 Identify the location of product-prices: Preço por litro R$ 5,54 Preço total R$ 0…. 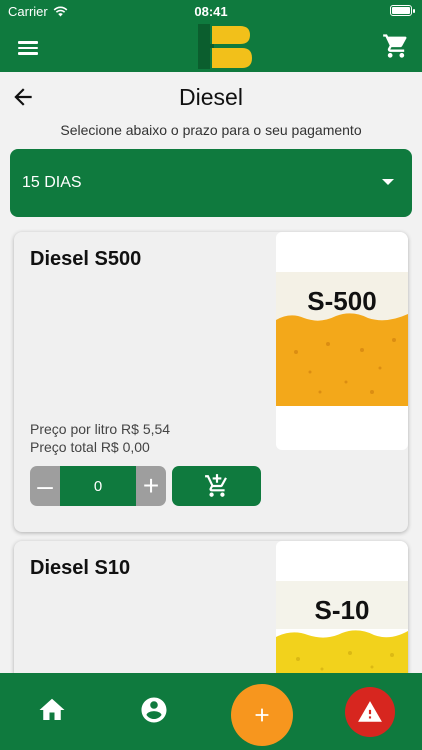
(100, 438).